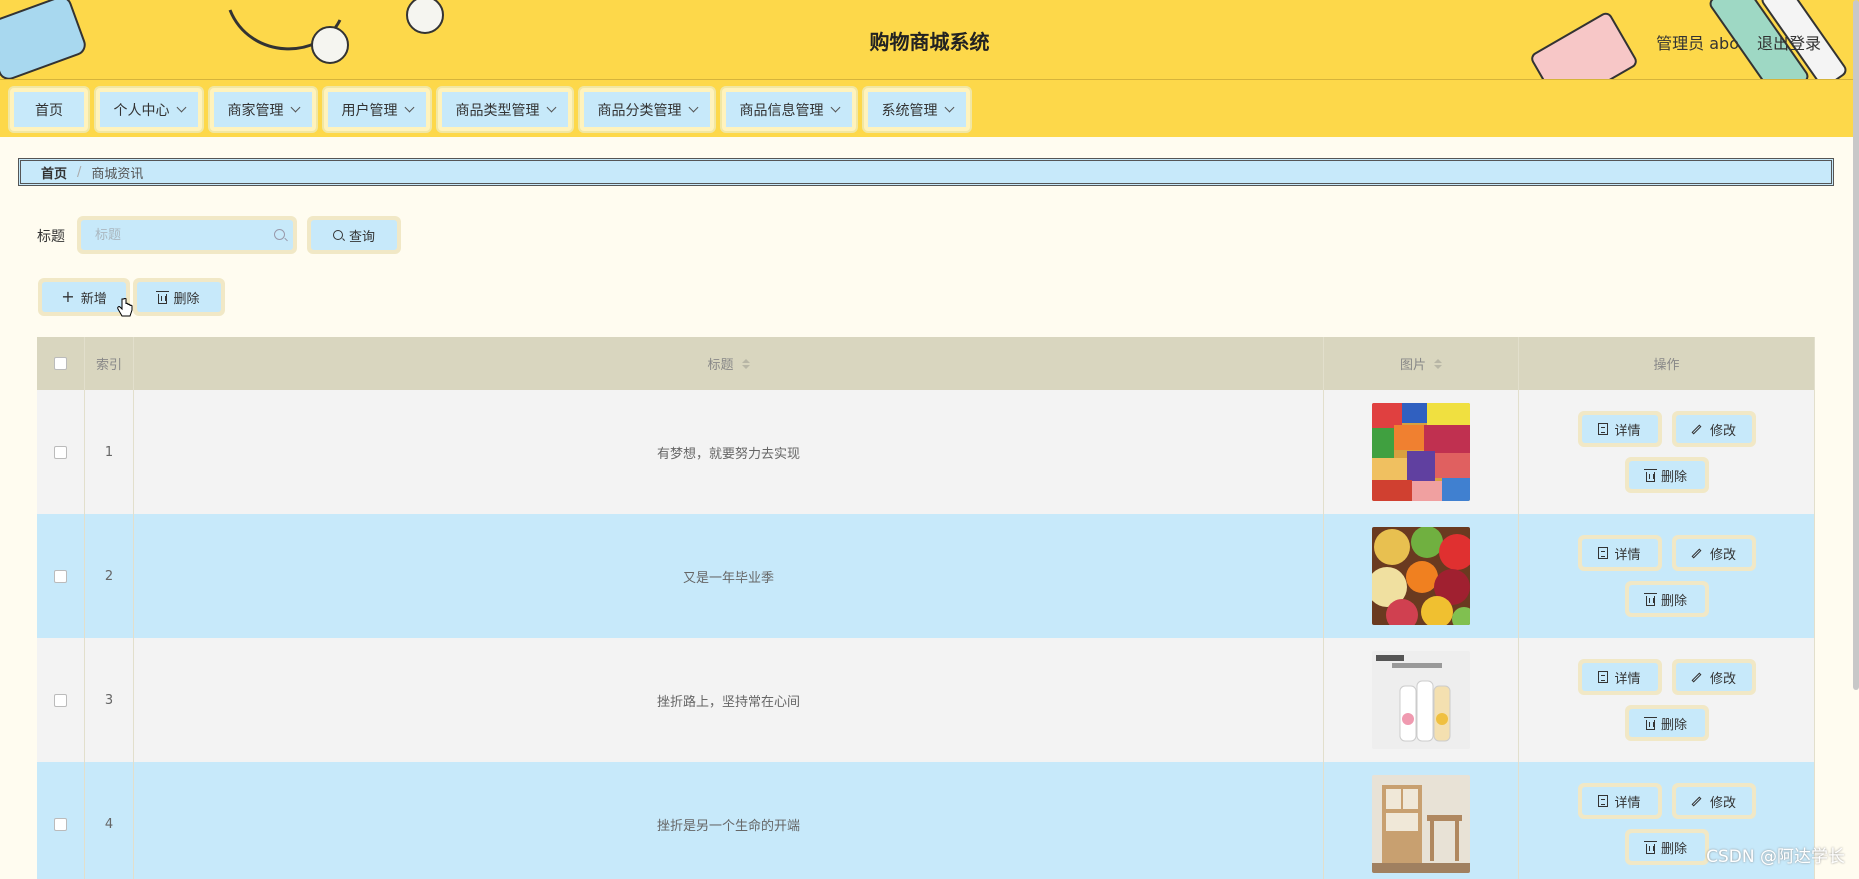 The image size is (1859, 879). Describe the element at coordinates (729, 452) in the screenshot. I see `row-title: 有梦想，就要努力去实现` at that location.